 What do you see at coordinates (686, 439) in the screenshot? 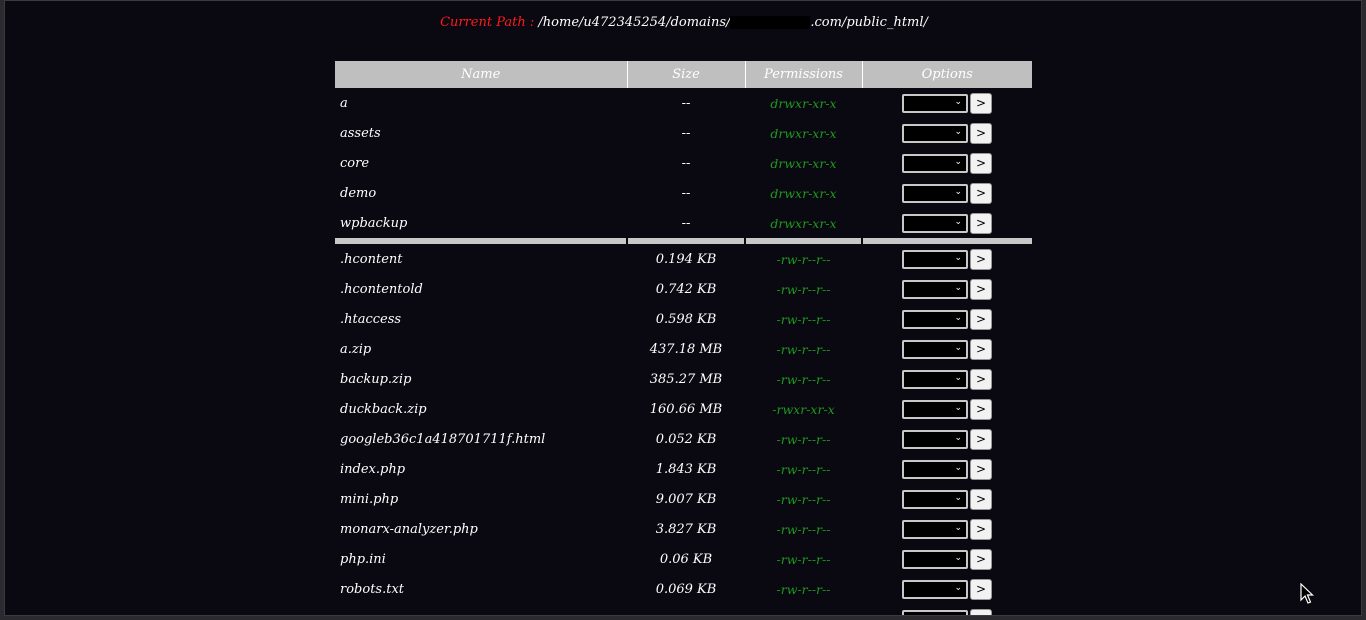
I see `file-size: 0.052 KB` at bounding box center [686, 439].